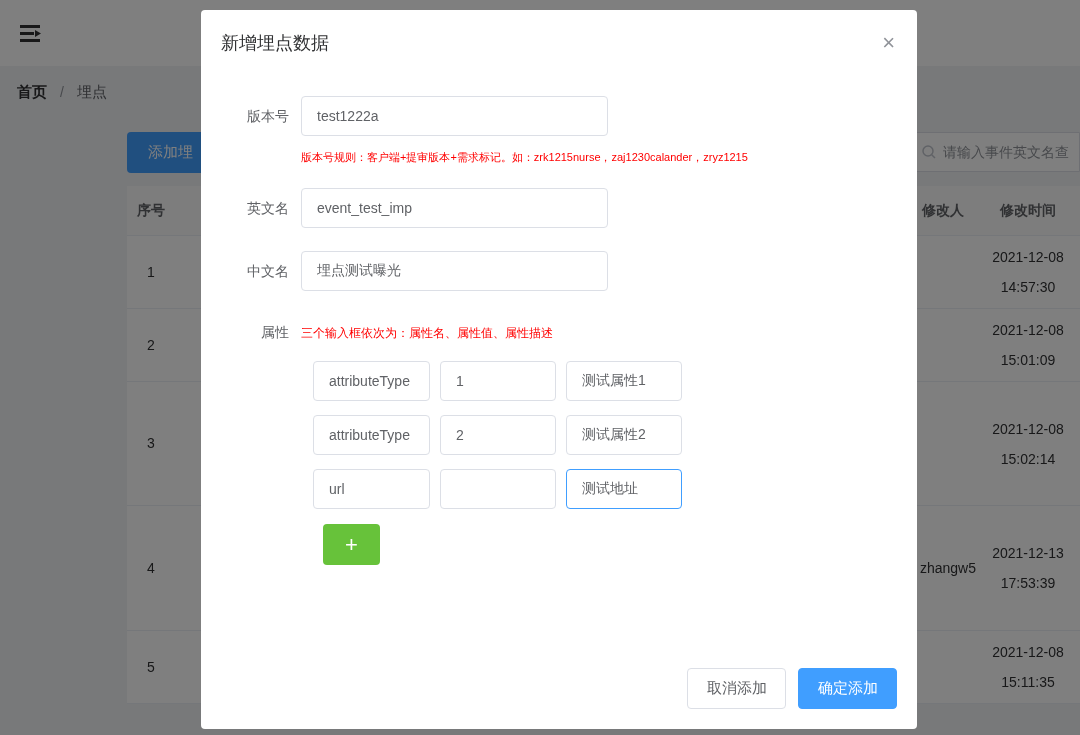 This screenshot has width=1080, height=735. Describe the element at coordinates (151, 443) in the screenshot. I see `table-cell-text: 3` at that location.